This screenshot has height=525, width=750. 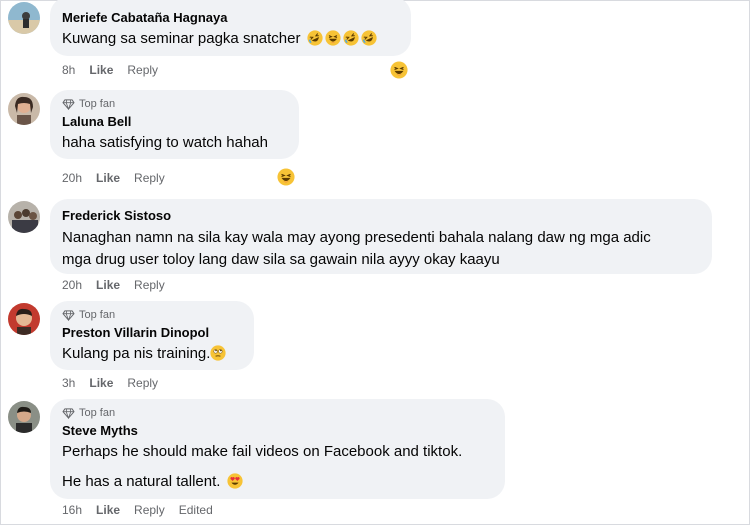 I want to click on comment-actions: 8h Like Reply, so click(x=110, y=70).